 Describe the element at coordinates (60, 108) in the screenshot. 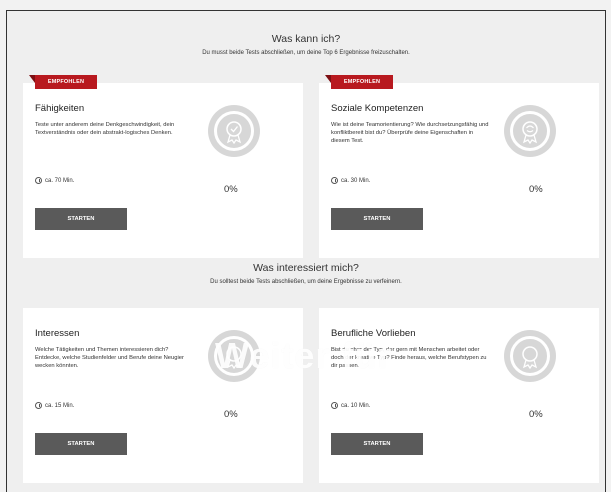

I see `card-title: Fähigkeiten` at that location.